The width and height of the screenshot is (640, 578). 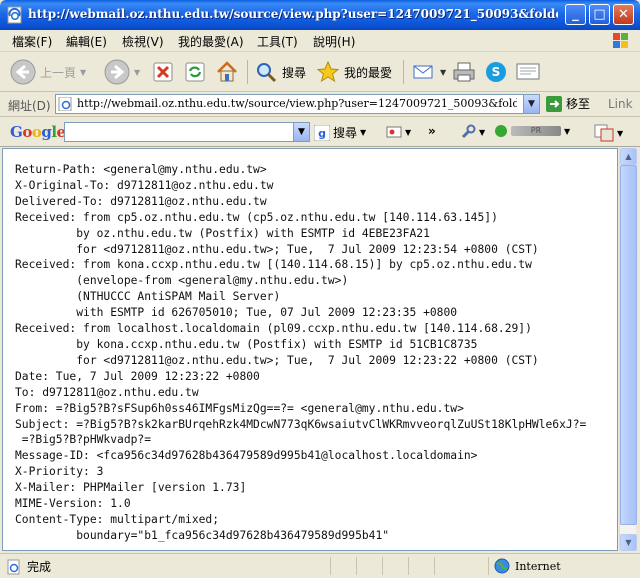 What do you see at coordinates (623, 14) in the screenshot?
I see `close-button: ✕` at bounding box center [623, 14].